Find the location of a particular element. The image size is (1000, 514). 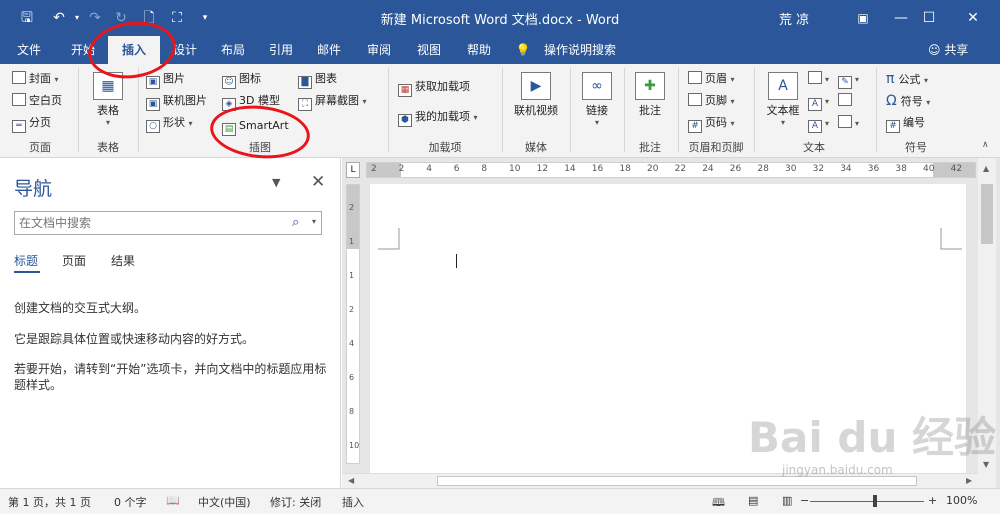

zoom-slider-thumb is located at coordinates (875, 501).